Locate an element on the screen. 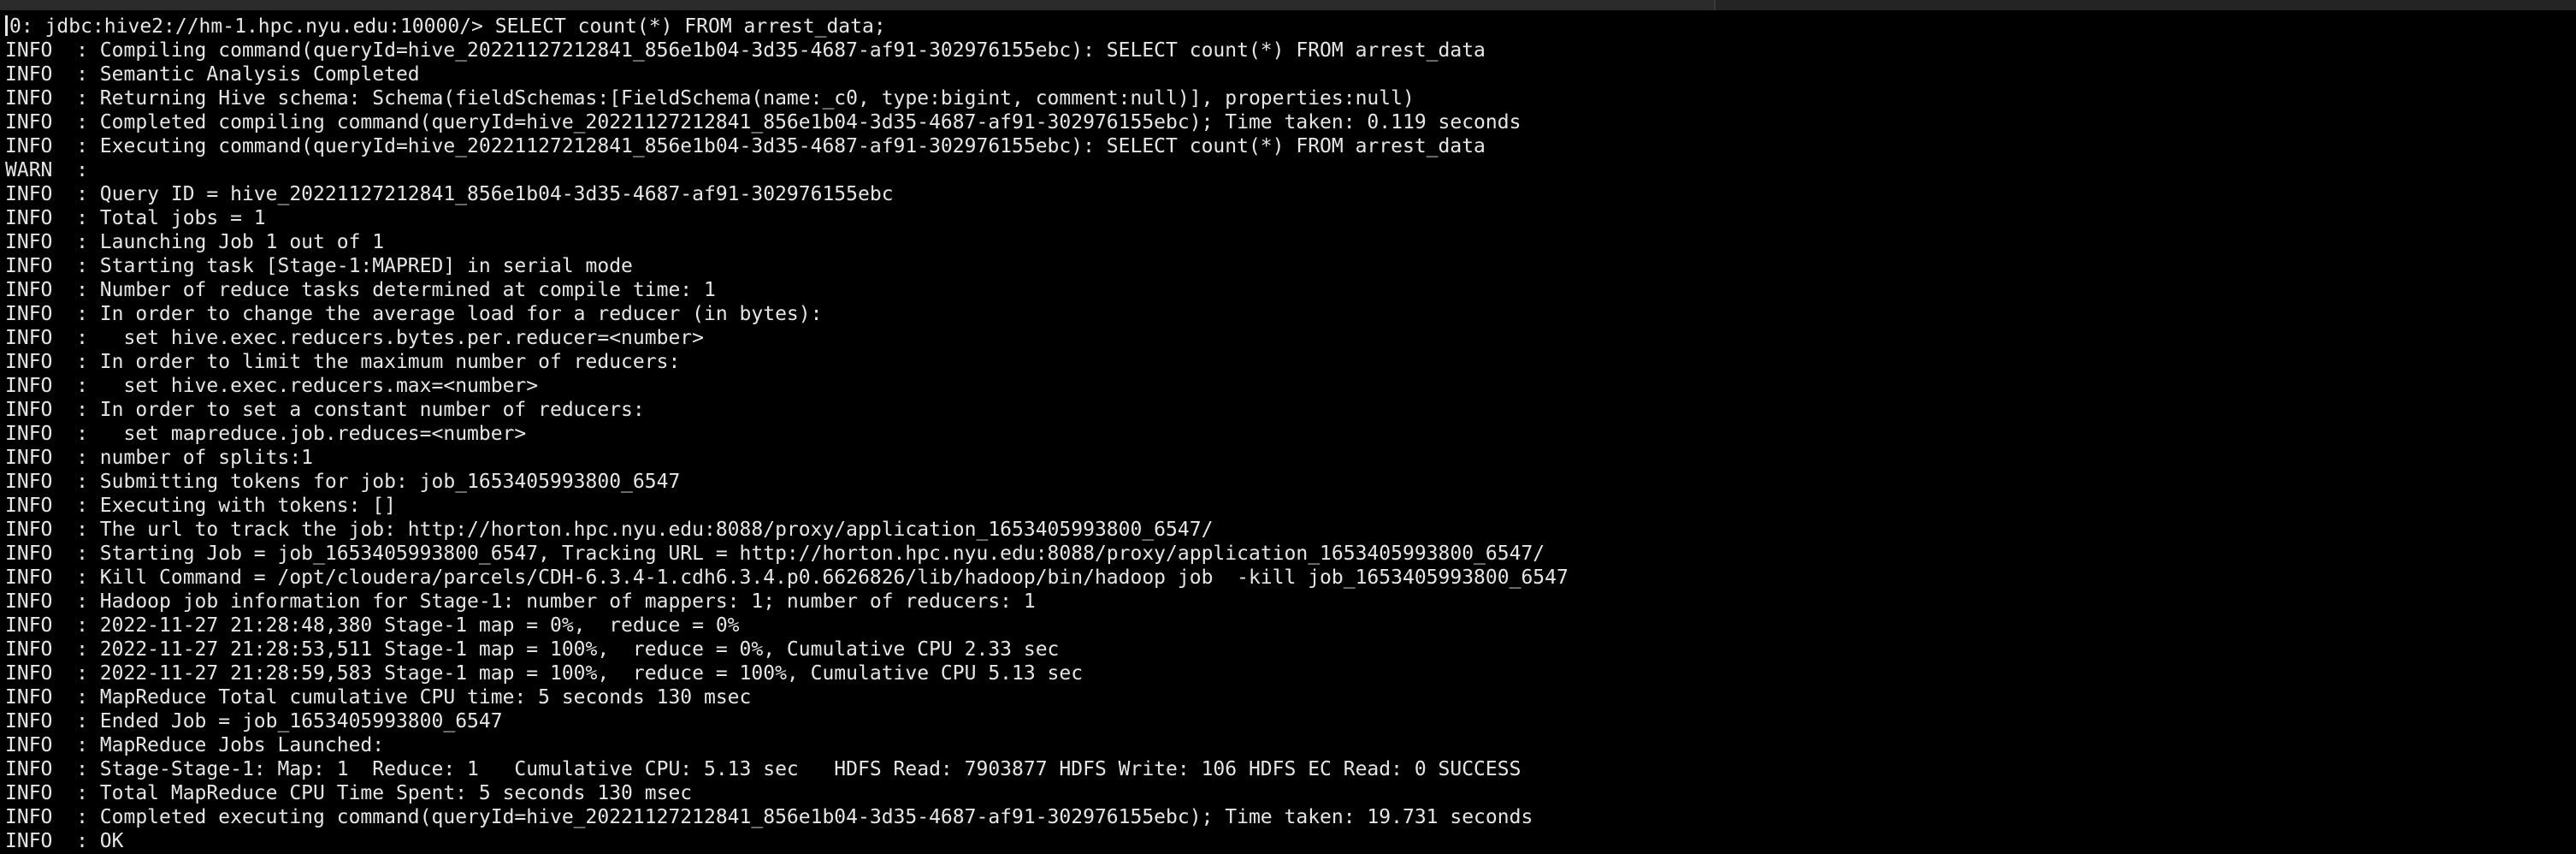 Image resolution: width=2576 pixels, height=854 pixels. text-cursor is located at coordinates (6, 25).